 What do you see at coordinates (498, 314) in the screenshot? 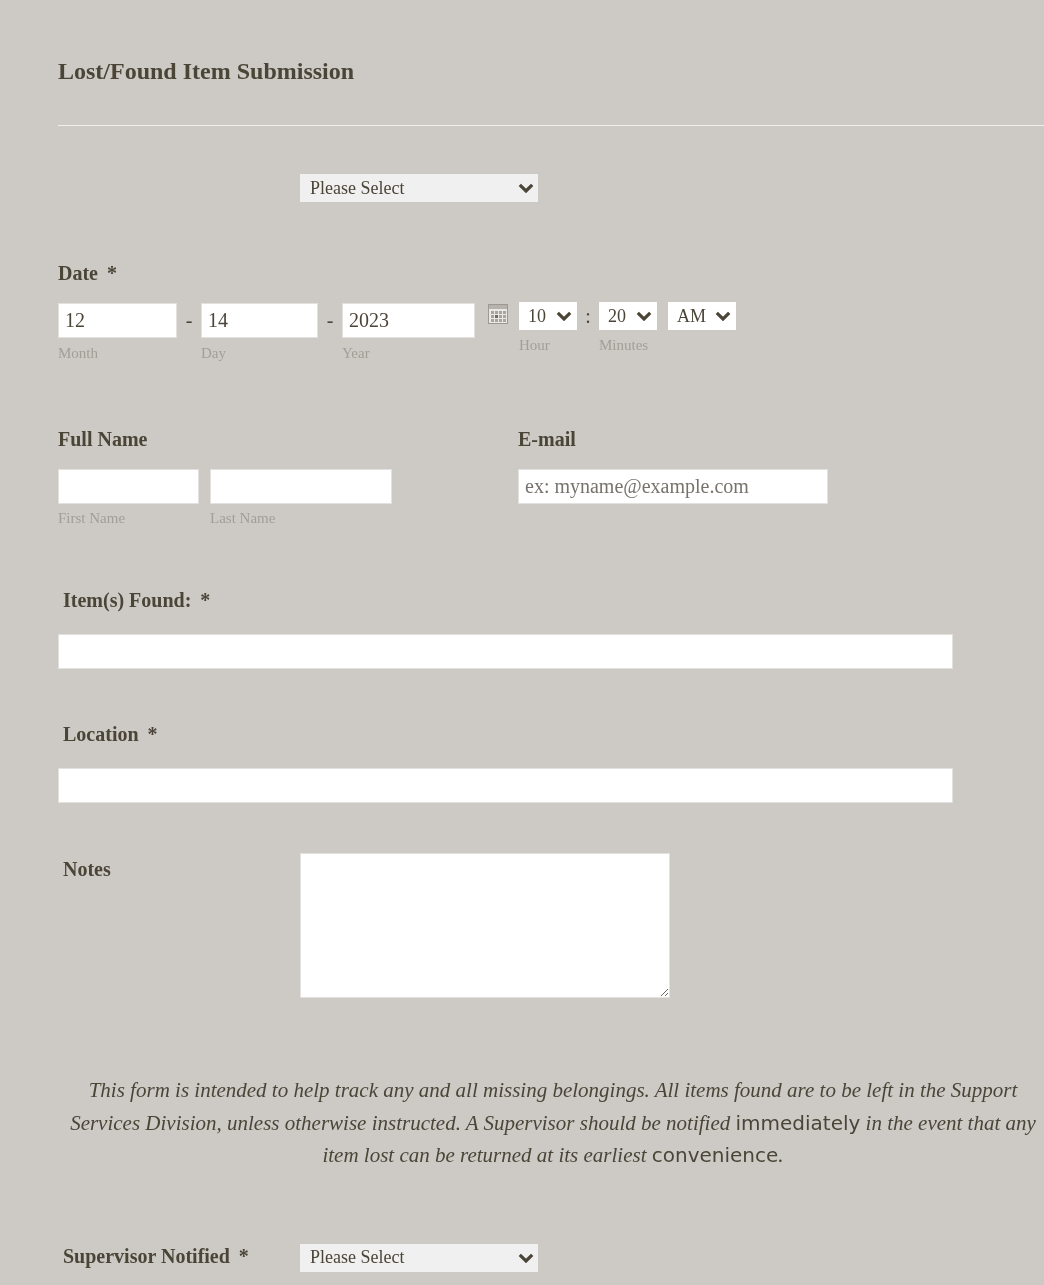
I see `calendar-icon` at bounding box center [498, 314].